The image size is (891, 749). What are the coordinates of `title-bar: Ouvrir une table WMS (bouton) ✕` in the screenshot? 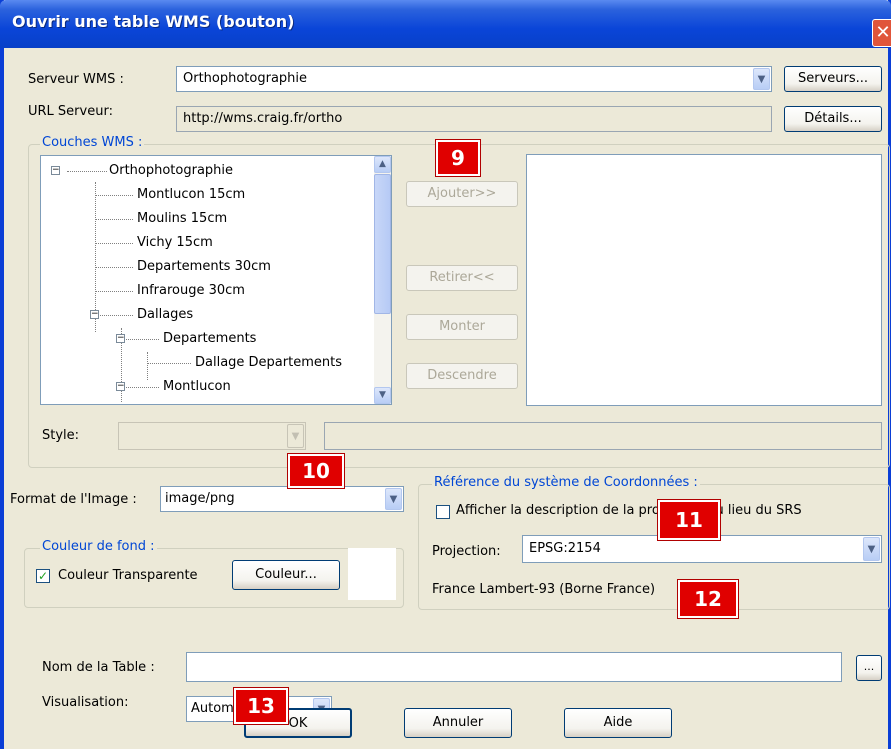 It's located at (445, 24).